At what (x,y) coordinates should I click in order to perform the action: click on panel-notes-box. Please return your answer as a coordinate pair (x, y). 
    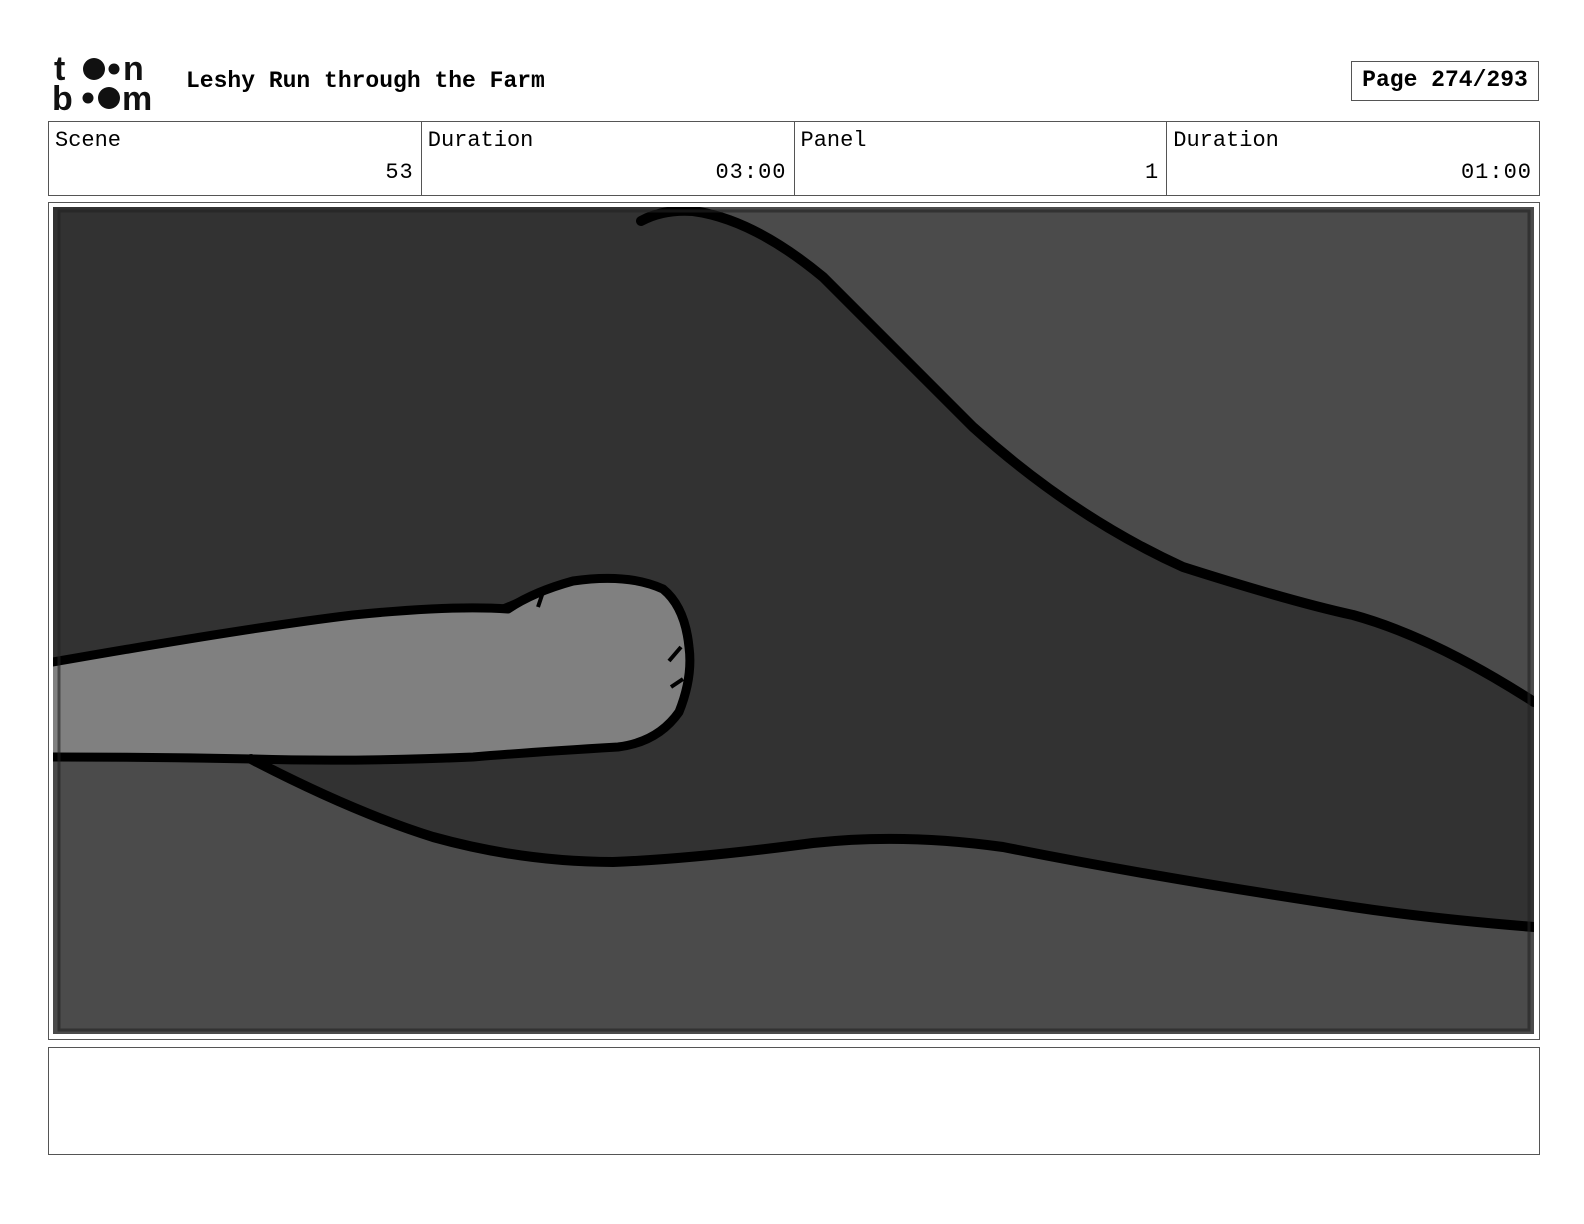
    Looking at the image, I should click on (794, 1101).